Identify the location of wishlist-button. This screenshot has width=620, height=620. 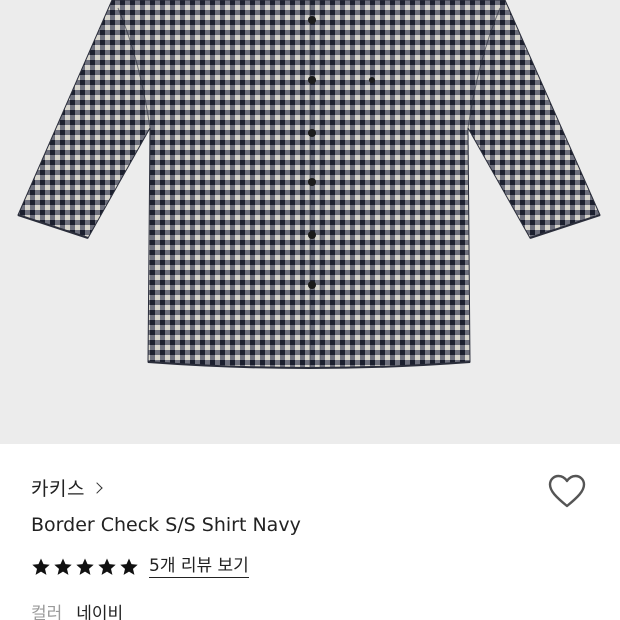
(567, 492).